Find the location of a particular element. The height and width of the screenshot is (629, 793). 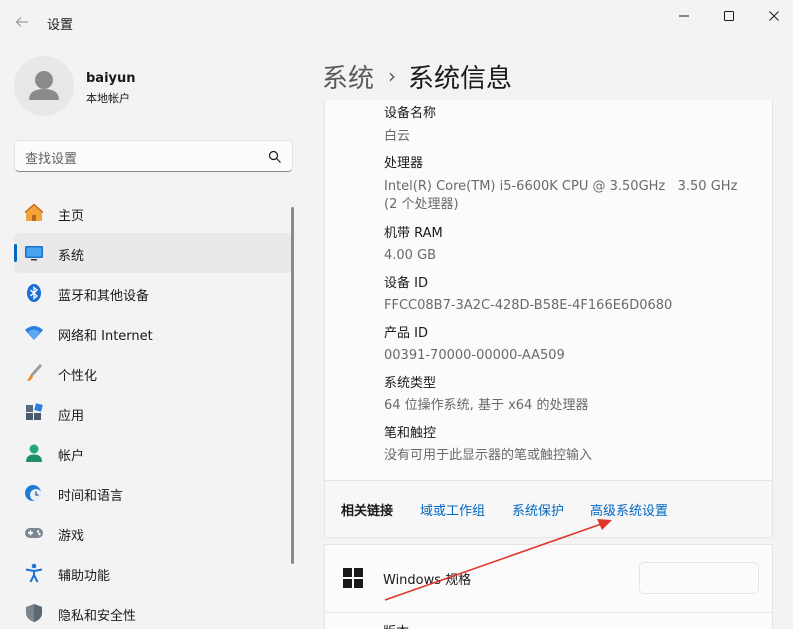

active-indicator is located at coordinates (15, 253).